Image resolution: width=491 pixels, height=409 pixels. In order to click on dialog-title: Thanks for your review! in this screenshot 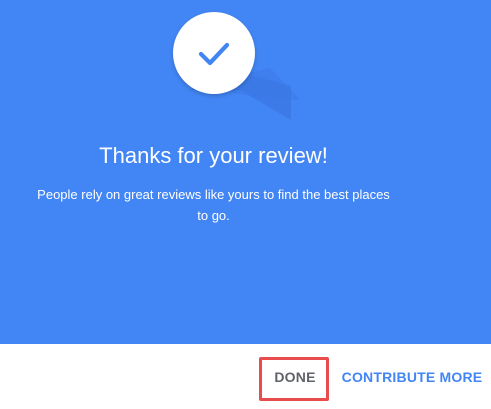, I will do `click(213, 155)`.